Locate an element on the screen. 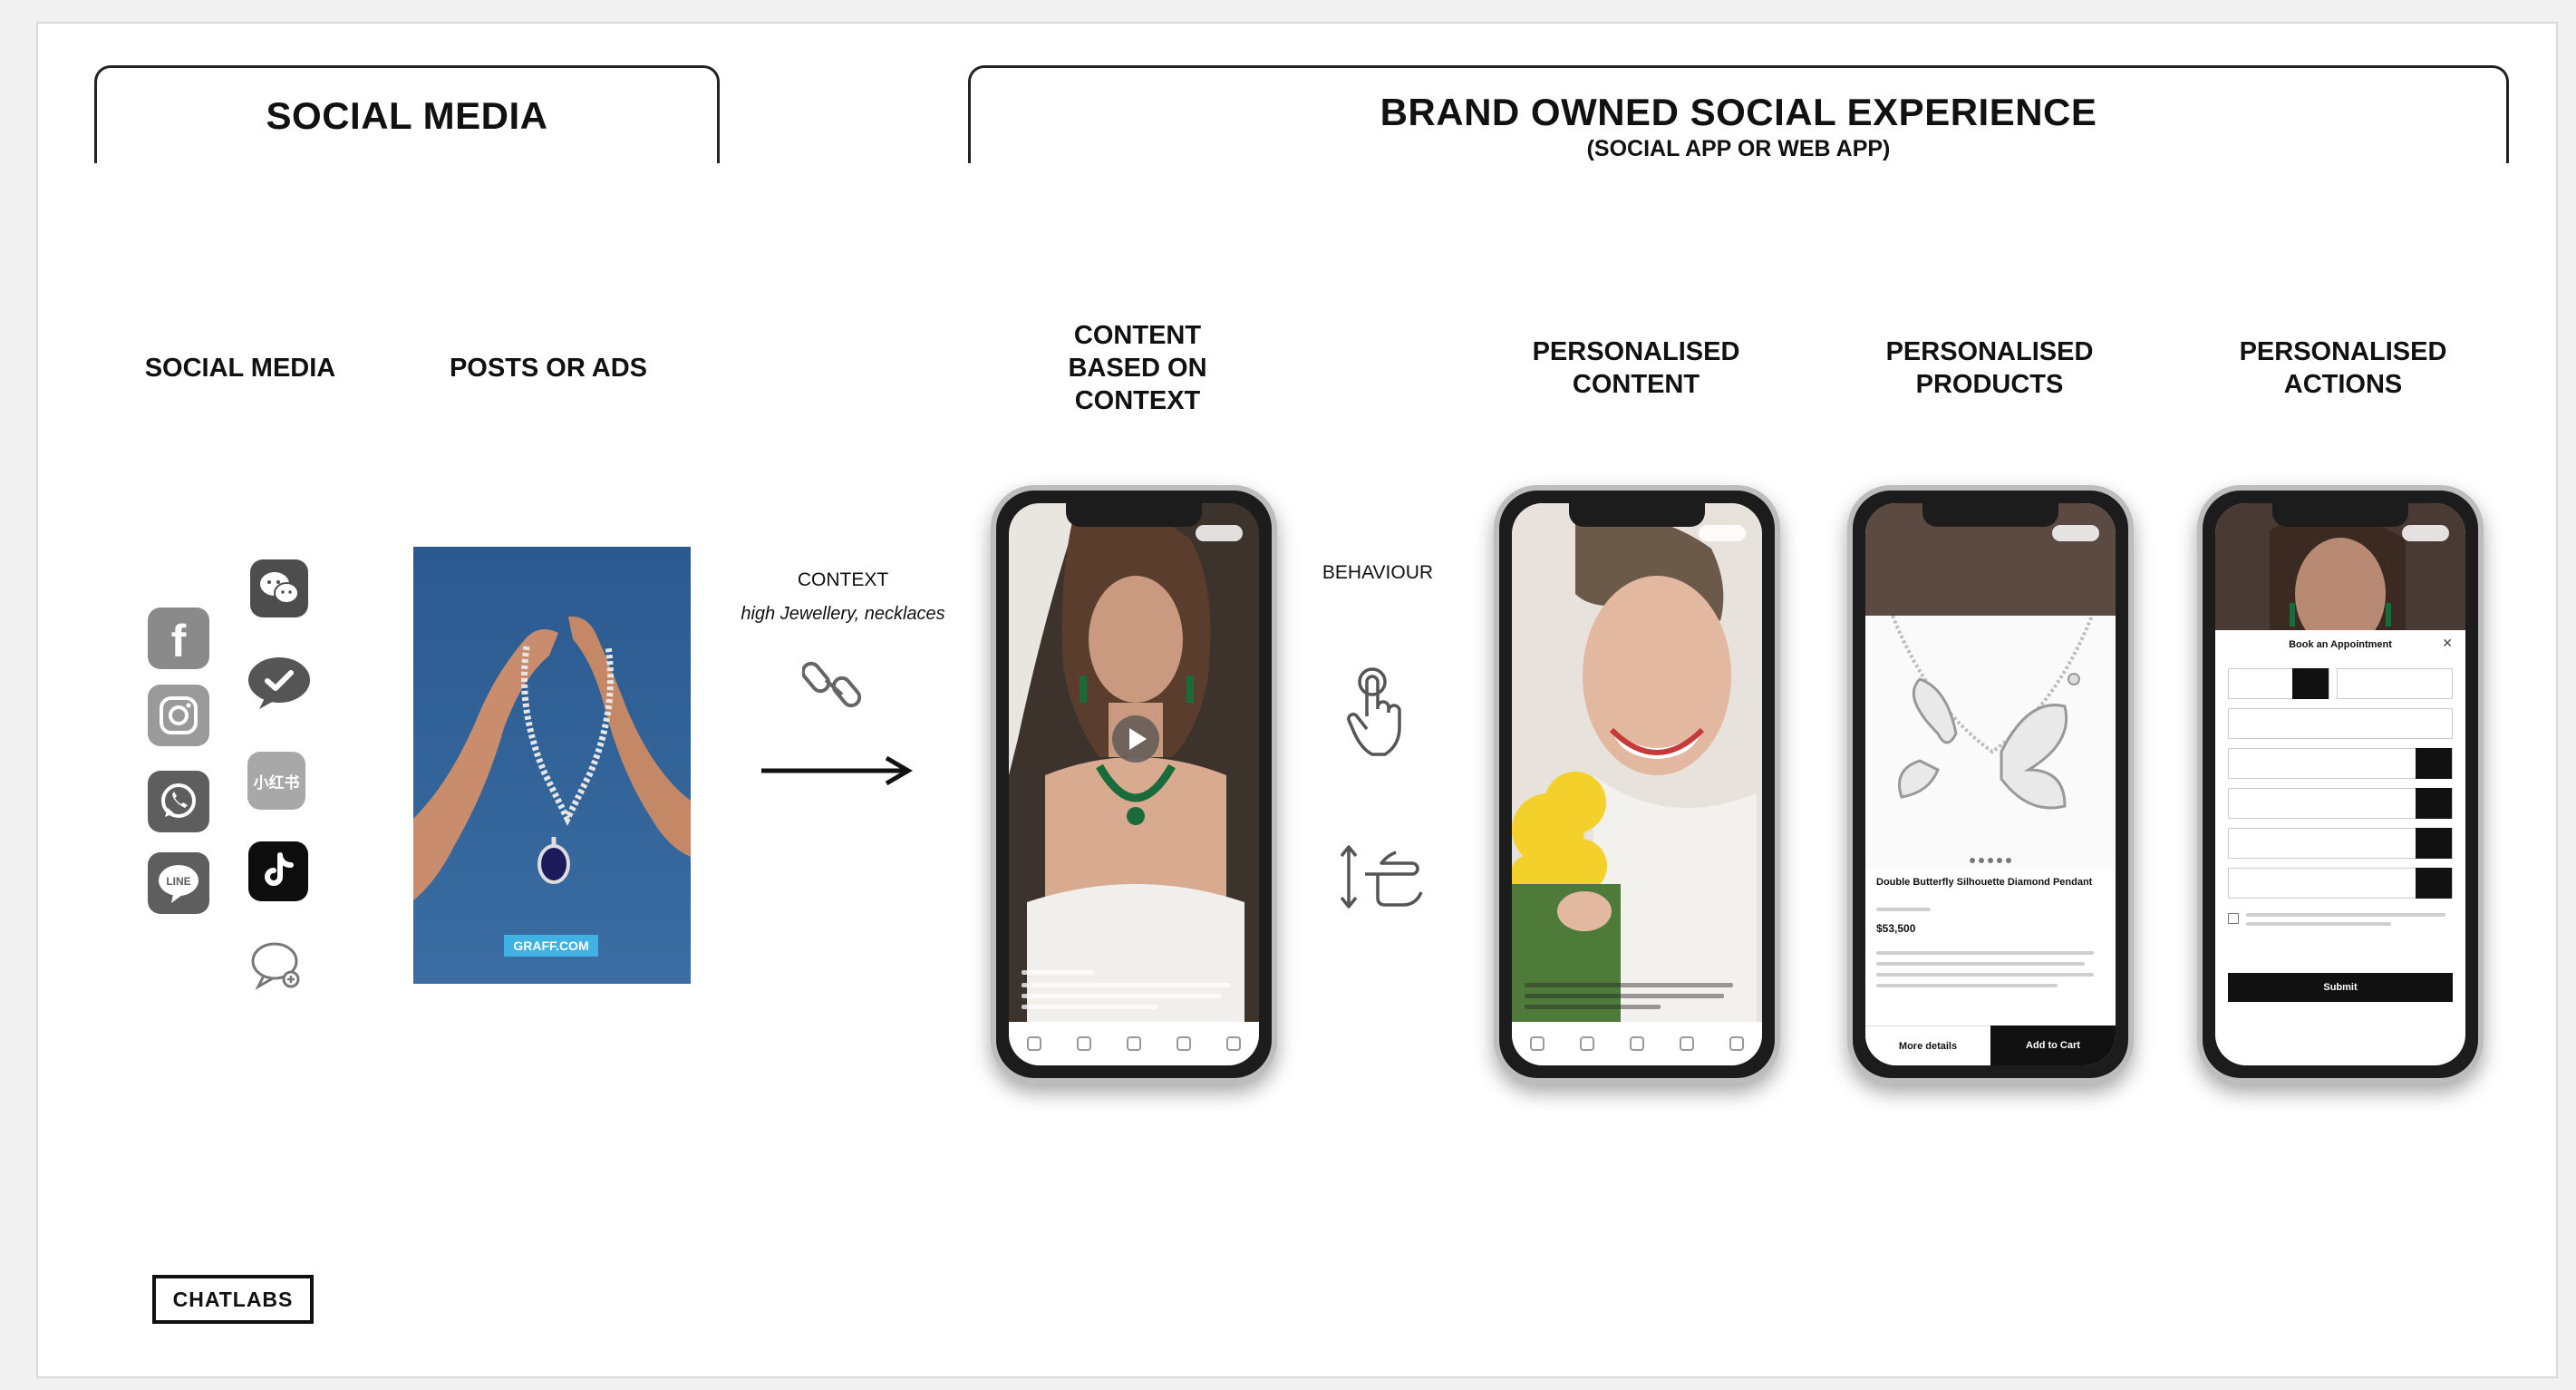 This screenshot has height=1390, width=2576. column-heading-personalised-actions: PERSONALISED ACTIONS is located at coordinates (2343, 368).